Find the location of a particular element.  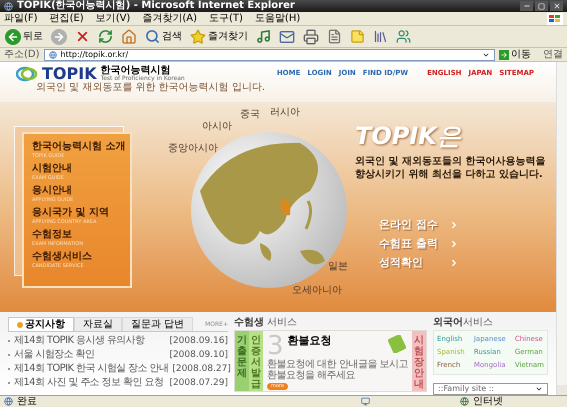

links-label: 연결 is located at coordinates (553, 55).